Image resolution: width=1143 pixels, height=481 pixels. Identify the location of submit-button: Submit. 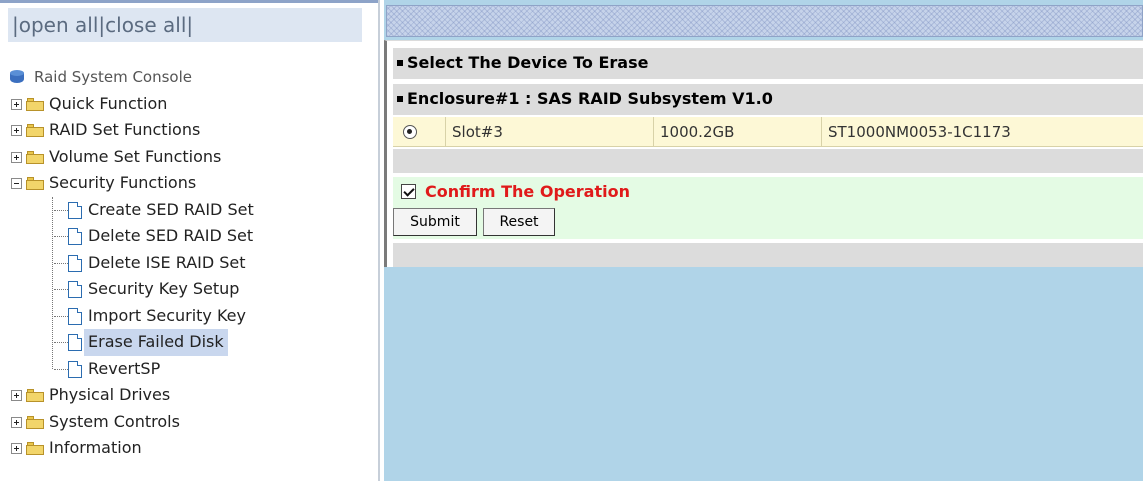
(435, 222).